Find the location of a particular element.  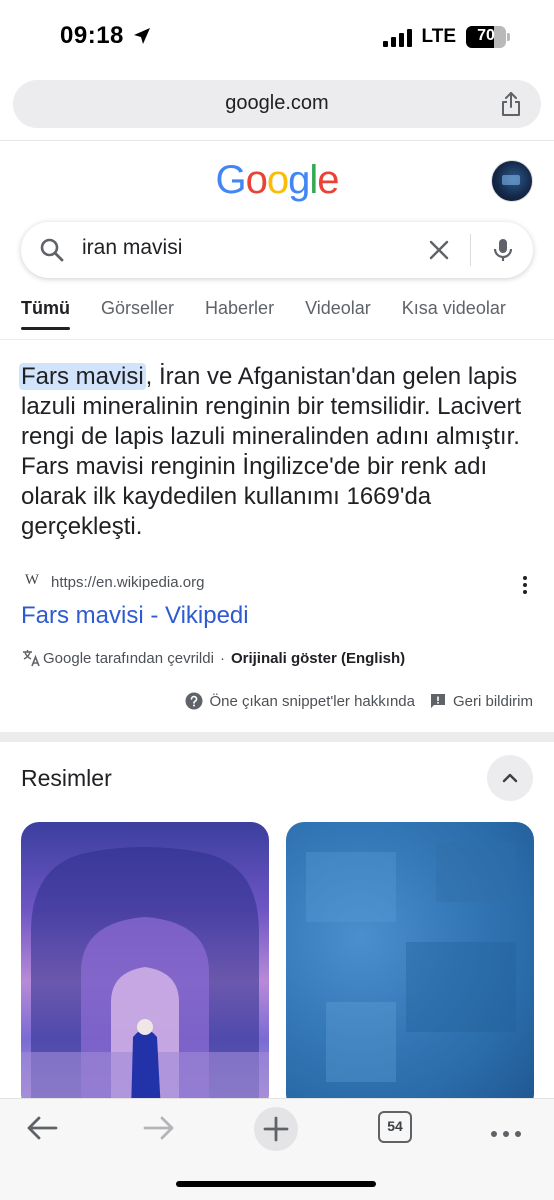

search-separator is located at coordinates (470, 250).